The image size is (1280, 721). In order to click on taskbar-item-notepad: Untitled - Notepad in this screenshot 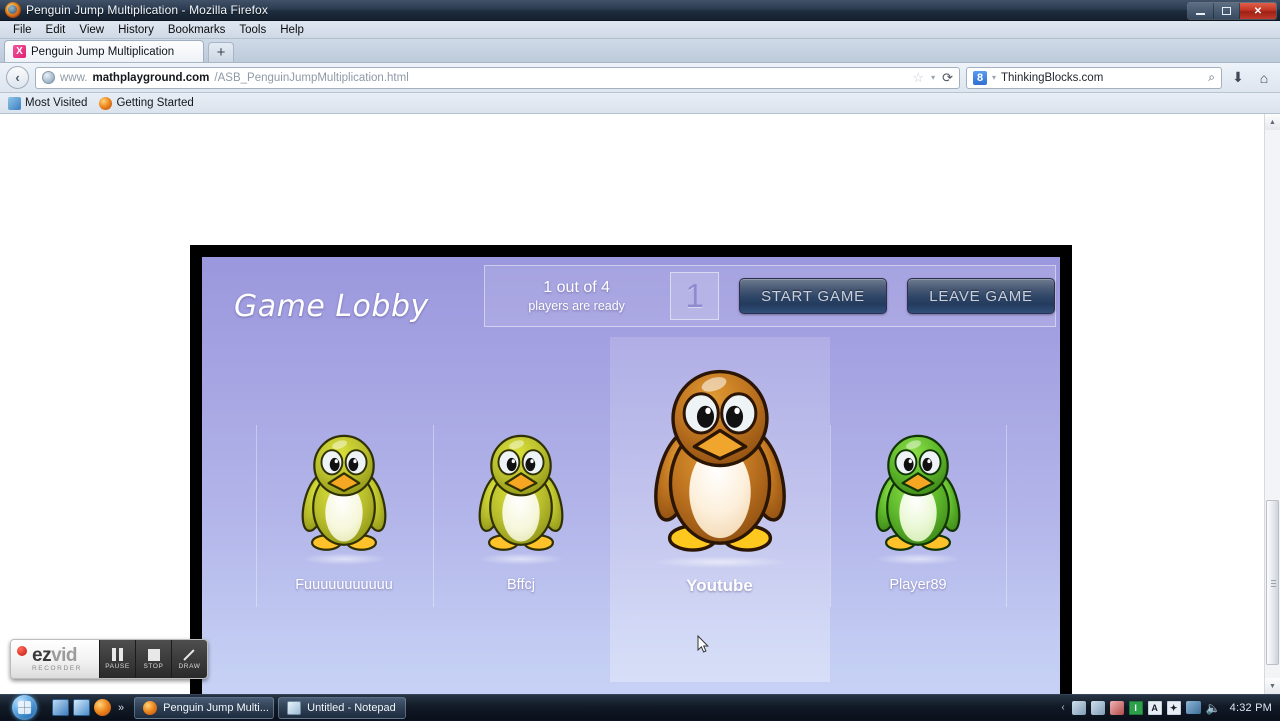, I will do `click(342, 708)`.